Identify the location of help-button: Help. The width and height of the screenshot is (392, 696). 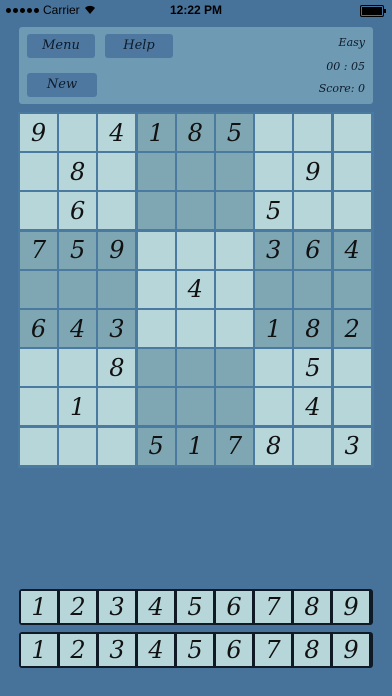
(139, 46).